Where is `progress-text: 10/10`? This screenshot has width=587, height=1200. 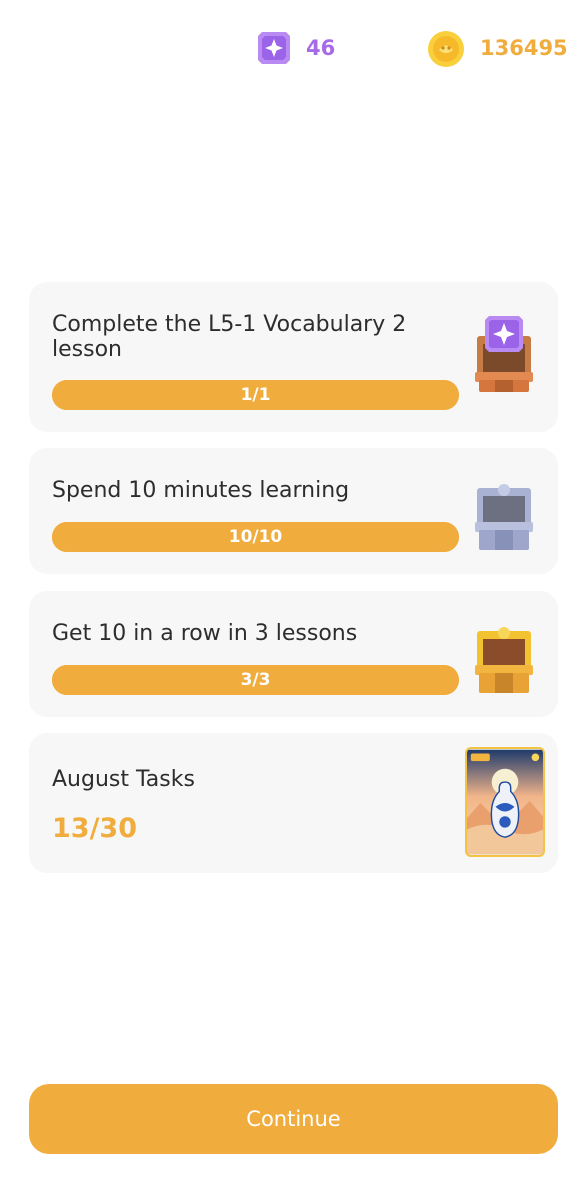 progress-text: 10/10 is located at coordinates (255, 537).